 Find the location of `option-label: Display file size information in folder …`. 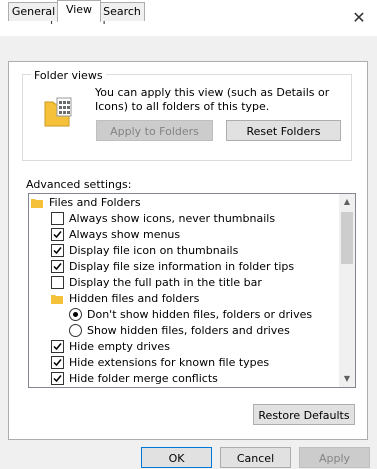

option-label: Display file size information in folder … is located at coordinates (182, 266).